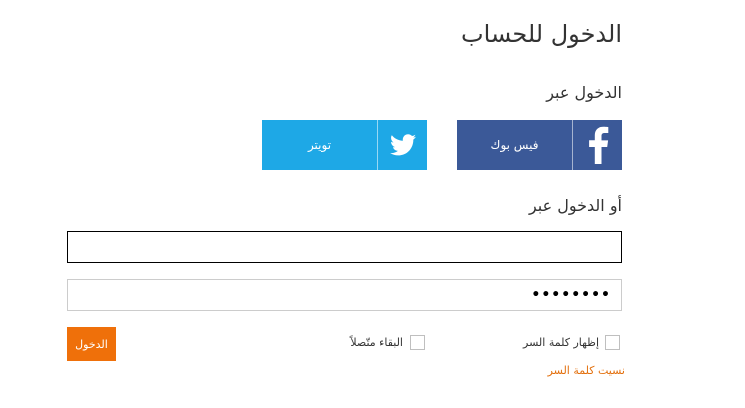 This screenshot has height=408, width=745. I want to click on login-via-label: الدخول عبر, so click(584, 92).